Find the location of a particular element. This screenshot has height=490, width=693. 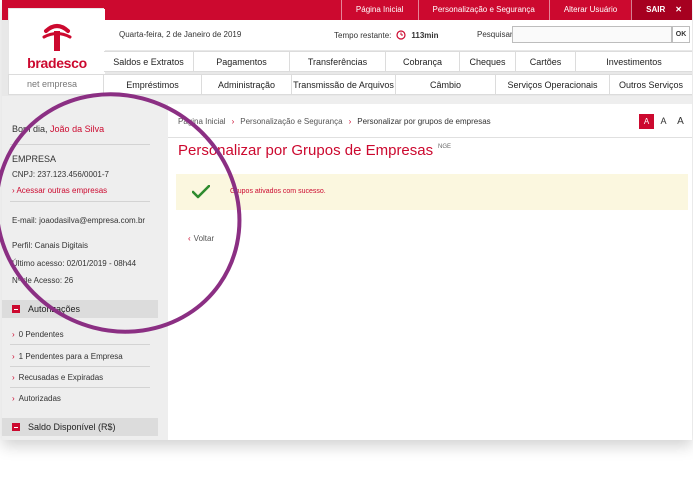

bradesco-logo: bradesco is located at coordinates (56, 41).